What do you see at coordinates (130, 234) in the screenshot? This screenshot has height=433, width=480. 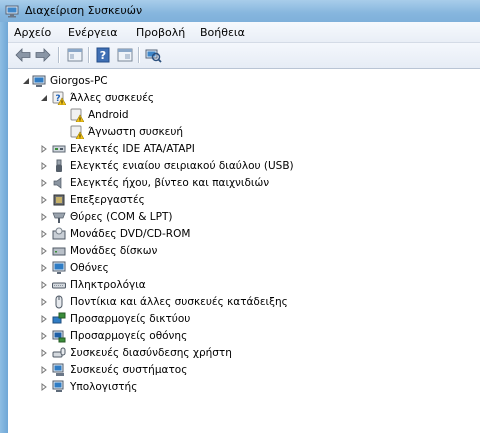 I see `tree-item-label: Μονάδες DVD/CD-ROM` at bounding box center [130, 234].